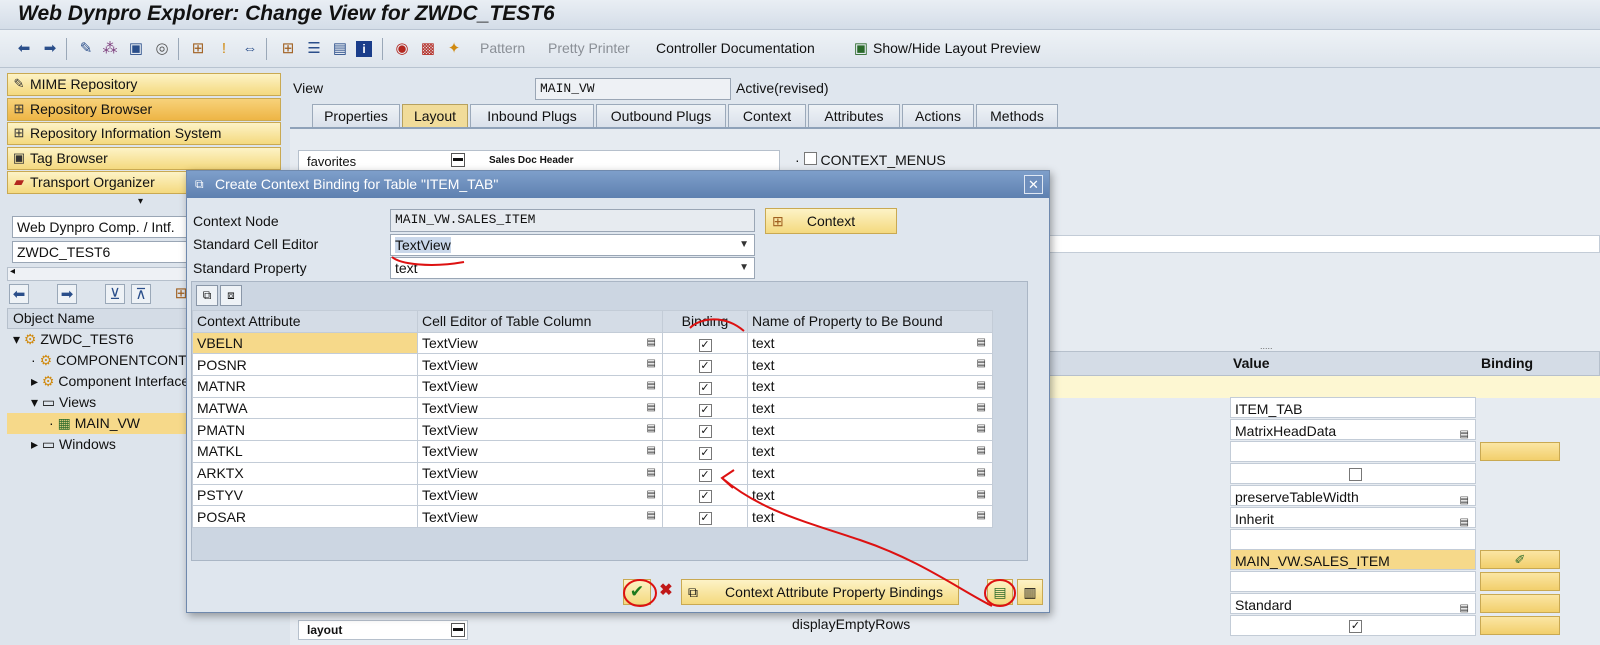  What do you see at coordinates (250, 49) in the screenshot?
I see `expand-icon: ⇔` at bounding box center [250, 49].